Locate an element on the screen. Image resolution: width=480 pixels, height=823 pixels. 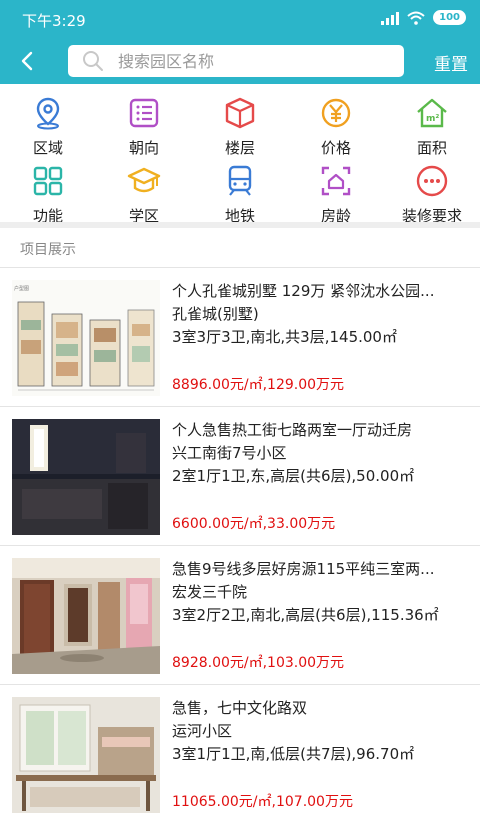
listing-title: 急售，七中文化路双 is located at coordinates (240, 708).